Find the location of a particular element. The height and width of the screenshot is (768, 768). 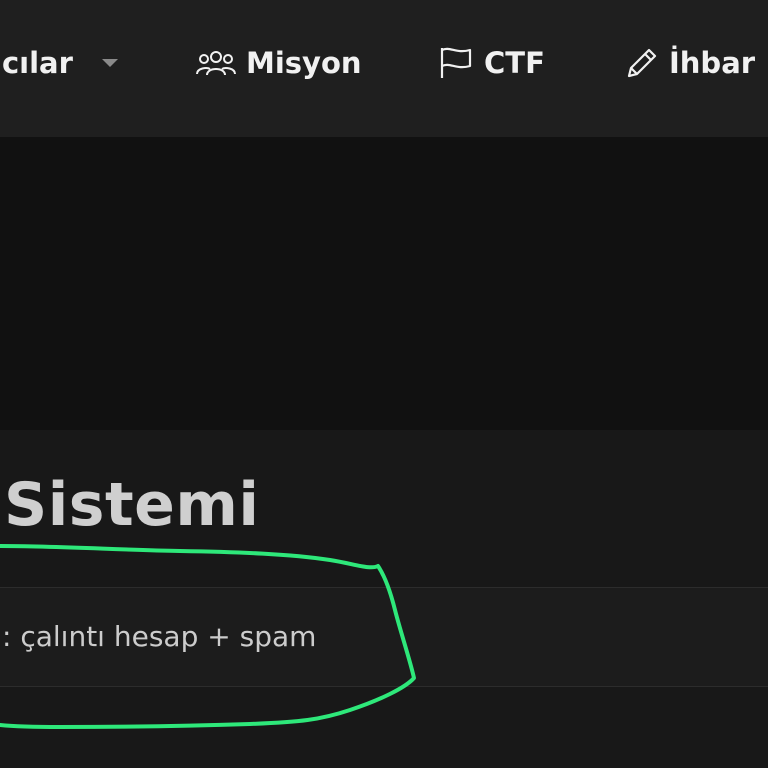

users-icon is located at coordinates (216, 63).